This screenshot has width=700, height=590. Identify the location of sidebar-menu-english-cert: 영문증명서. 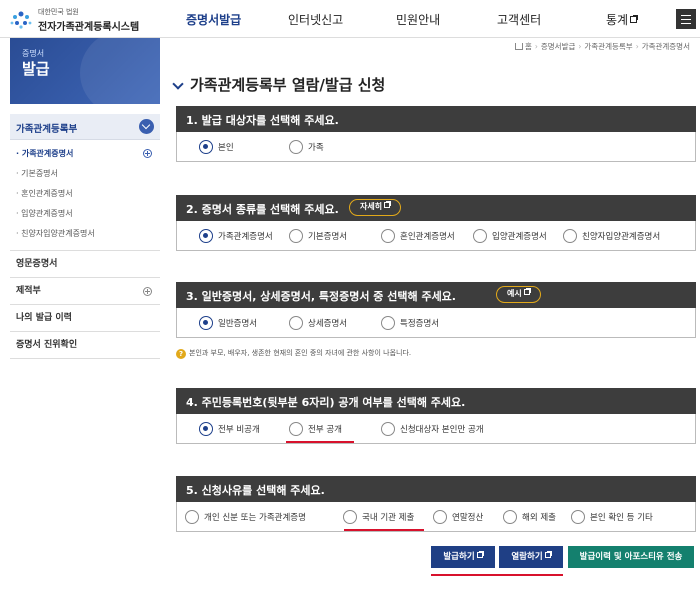
(85, 264).